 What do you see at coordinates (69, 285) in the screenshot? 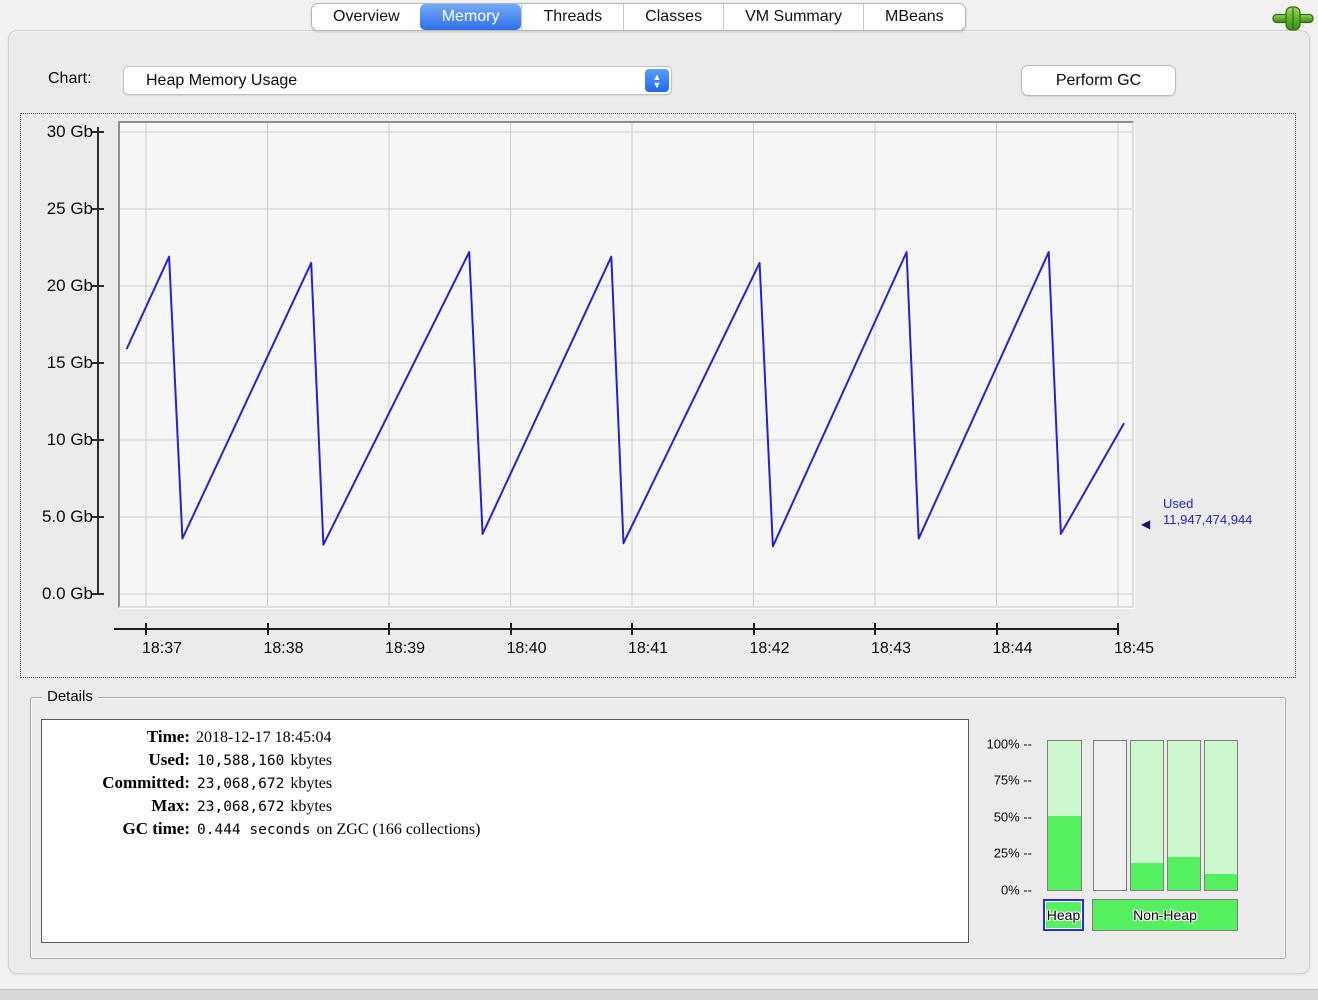
I see `y-tick-label: 20 Gb` at bounding box center [69, 285].